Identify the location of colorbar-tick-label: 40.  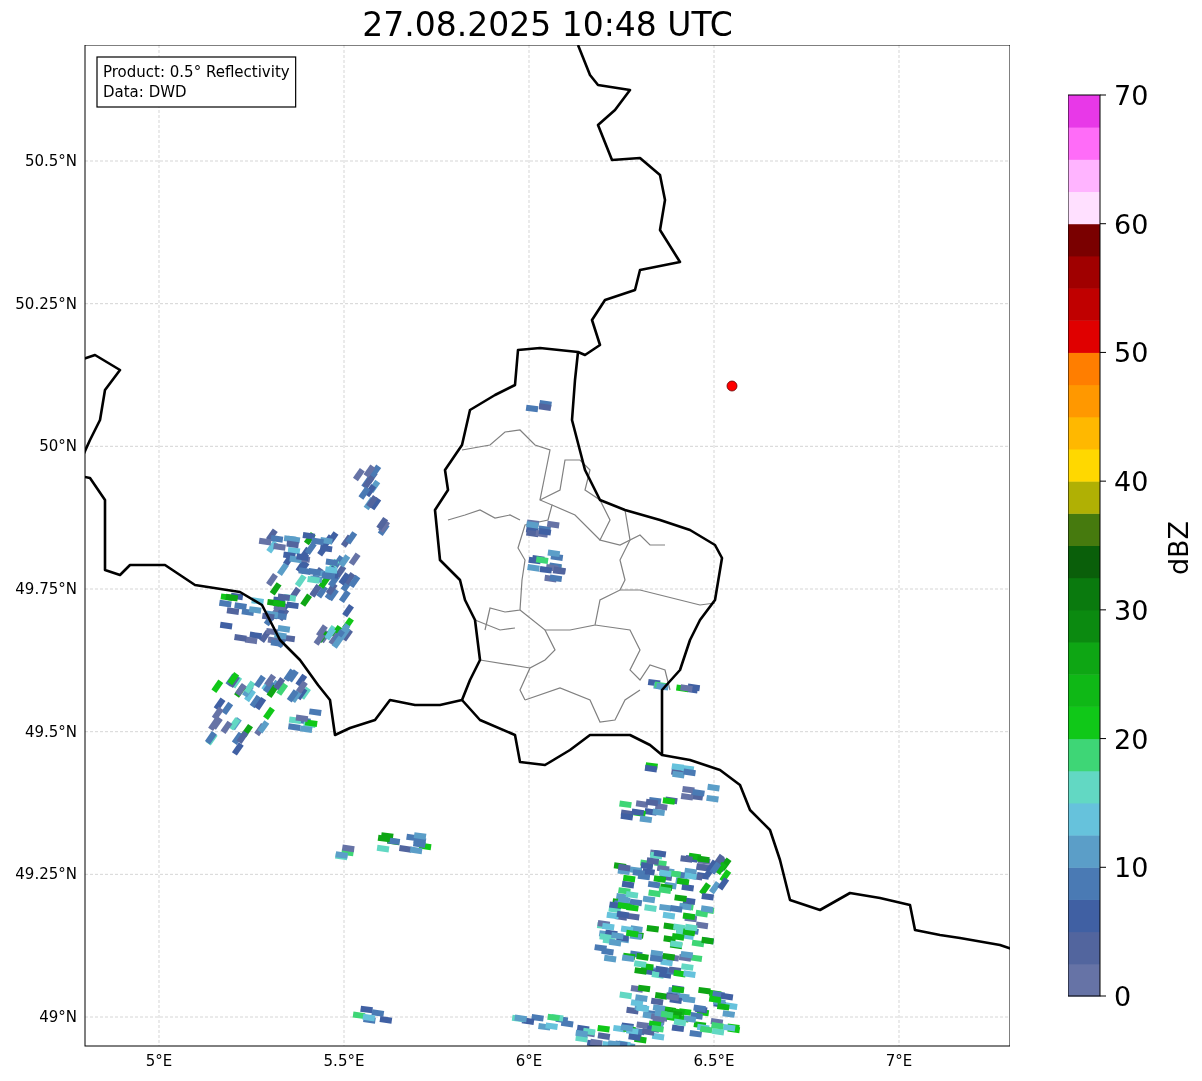
(1131, 482).